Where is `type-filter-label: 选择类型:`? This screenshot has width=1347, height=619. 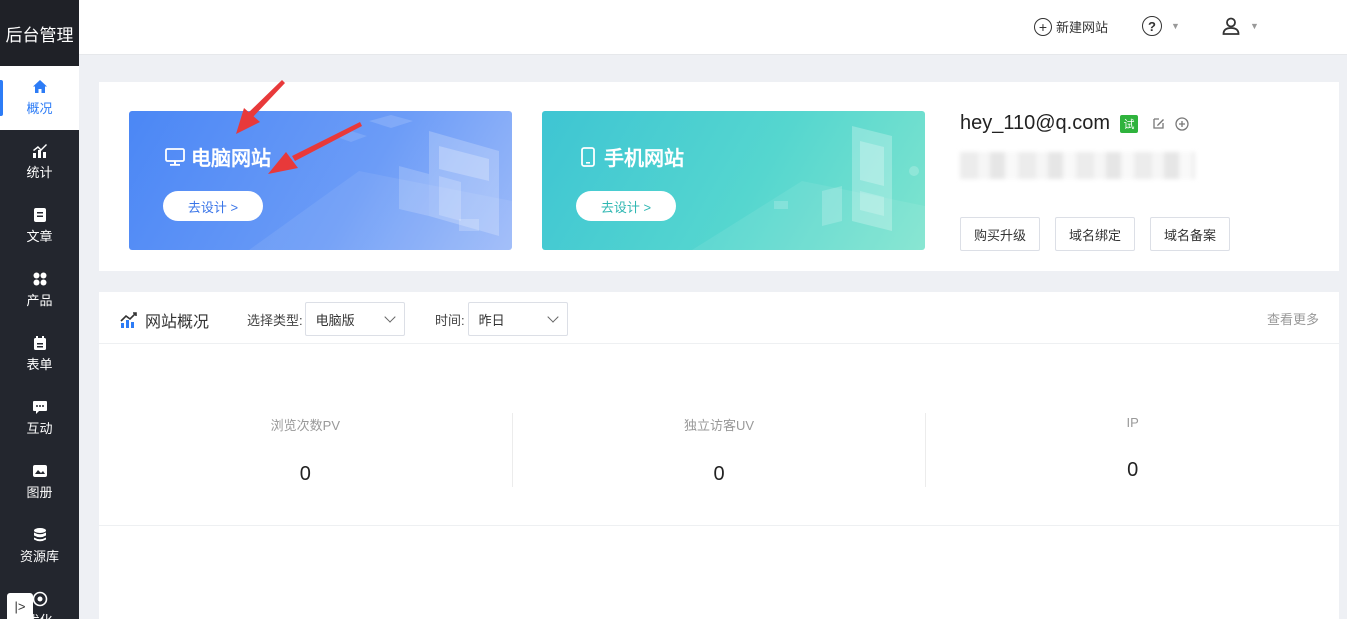
type-filter-label: 选择类型: is located at coordinates (275, 319).